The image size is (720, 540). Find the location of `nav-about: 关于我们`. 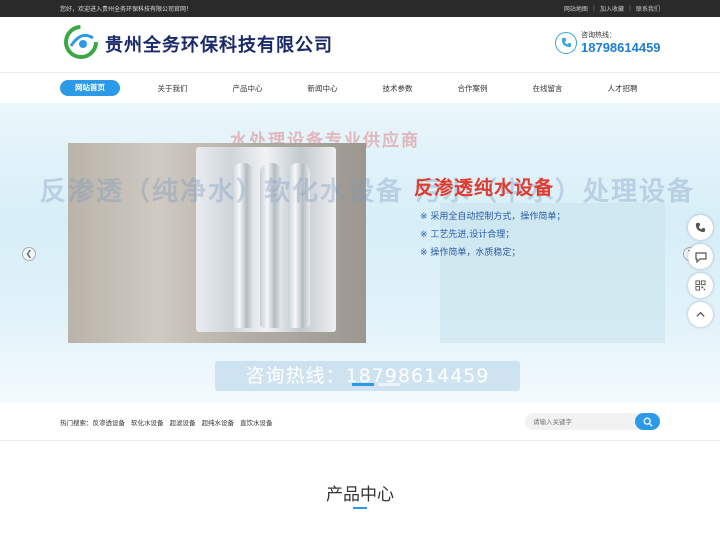

nav-about: 关于我们 is located at coordinates (172, 88).